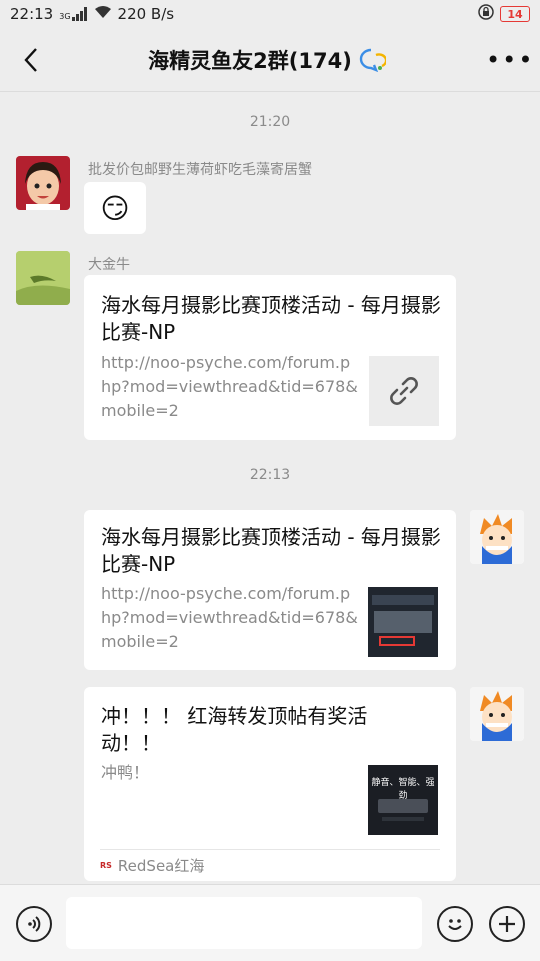 This screenshot has height=961, width=540. I want to click on divider, so click(270, 849).